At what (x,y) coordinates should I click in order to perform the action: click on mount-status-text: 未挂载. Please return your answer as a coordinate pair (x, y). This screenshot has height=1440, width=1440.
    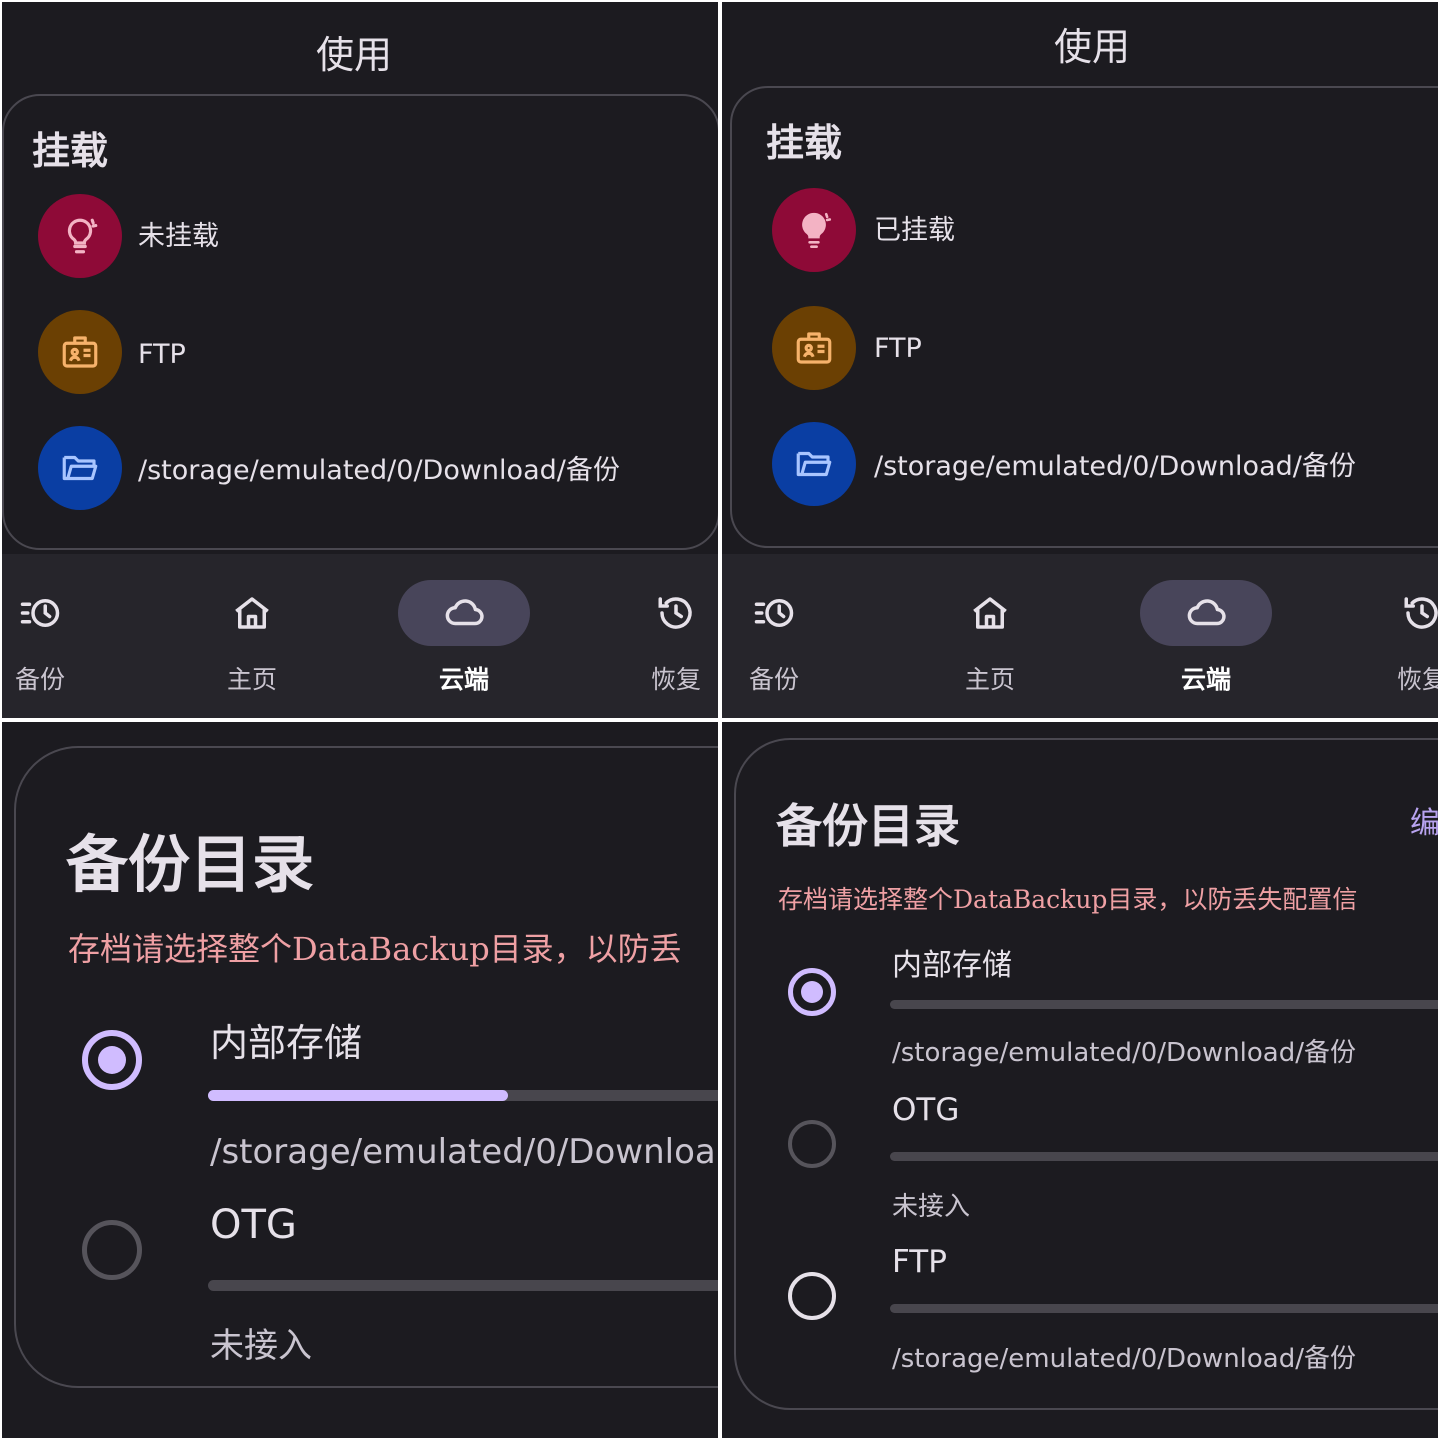
    Looking at the image, I should click on (178, 236).